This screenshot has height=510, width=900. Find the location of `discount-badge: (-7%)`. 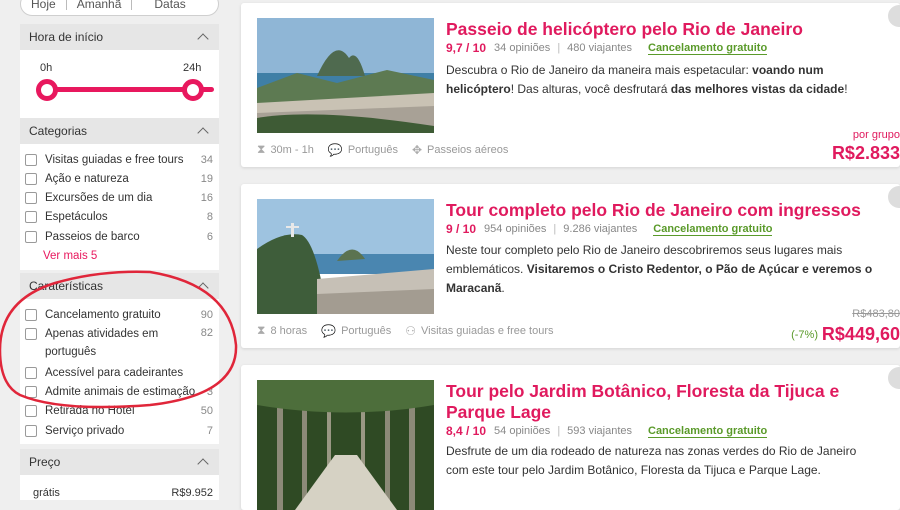

discount-badge: (-7%) is located at coordinates (804, 335).